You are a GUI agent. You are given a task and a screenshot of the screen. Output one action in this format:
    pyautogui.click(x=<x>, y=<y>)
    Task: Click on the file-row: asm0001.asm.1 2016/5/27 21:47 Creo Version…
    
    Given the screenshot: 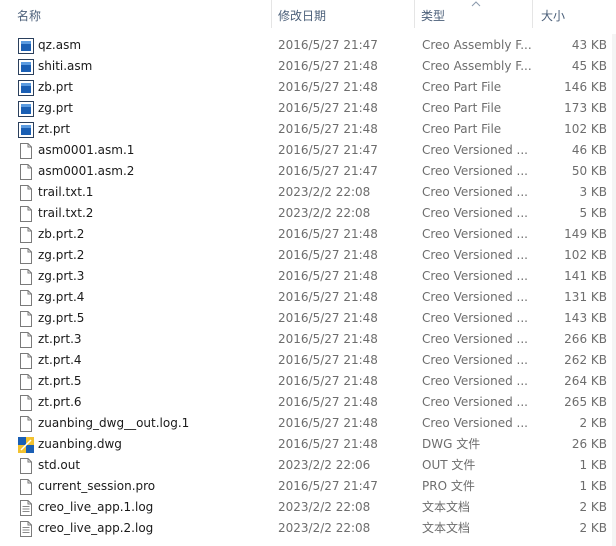 What is the action you would take?
    pyautogui.click(x=308, y=150)
    